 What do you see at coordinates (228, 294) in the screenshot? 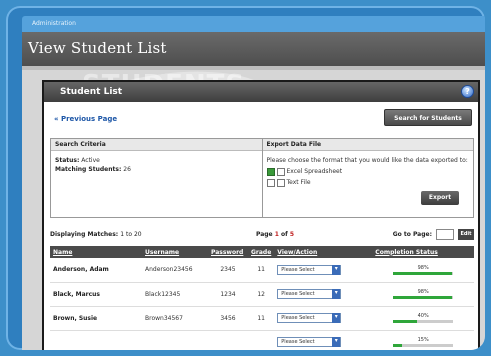
I see `cell-password: 1234` at bounding box center [228, 294].